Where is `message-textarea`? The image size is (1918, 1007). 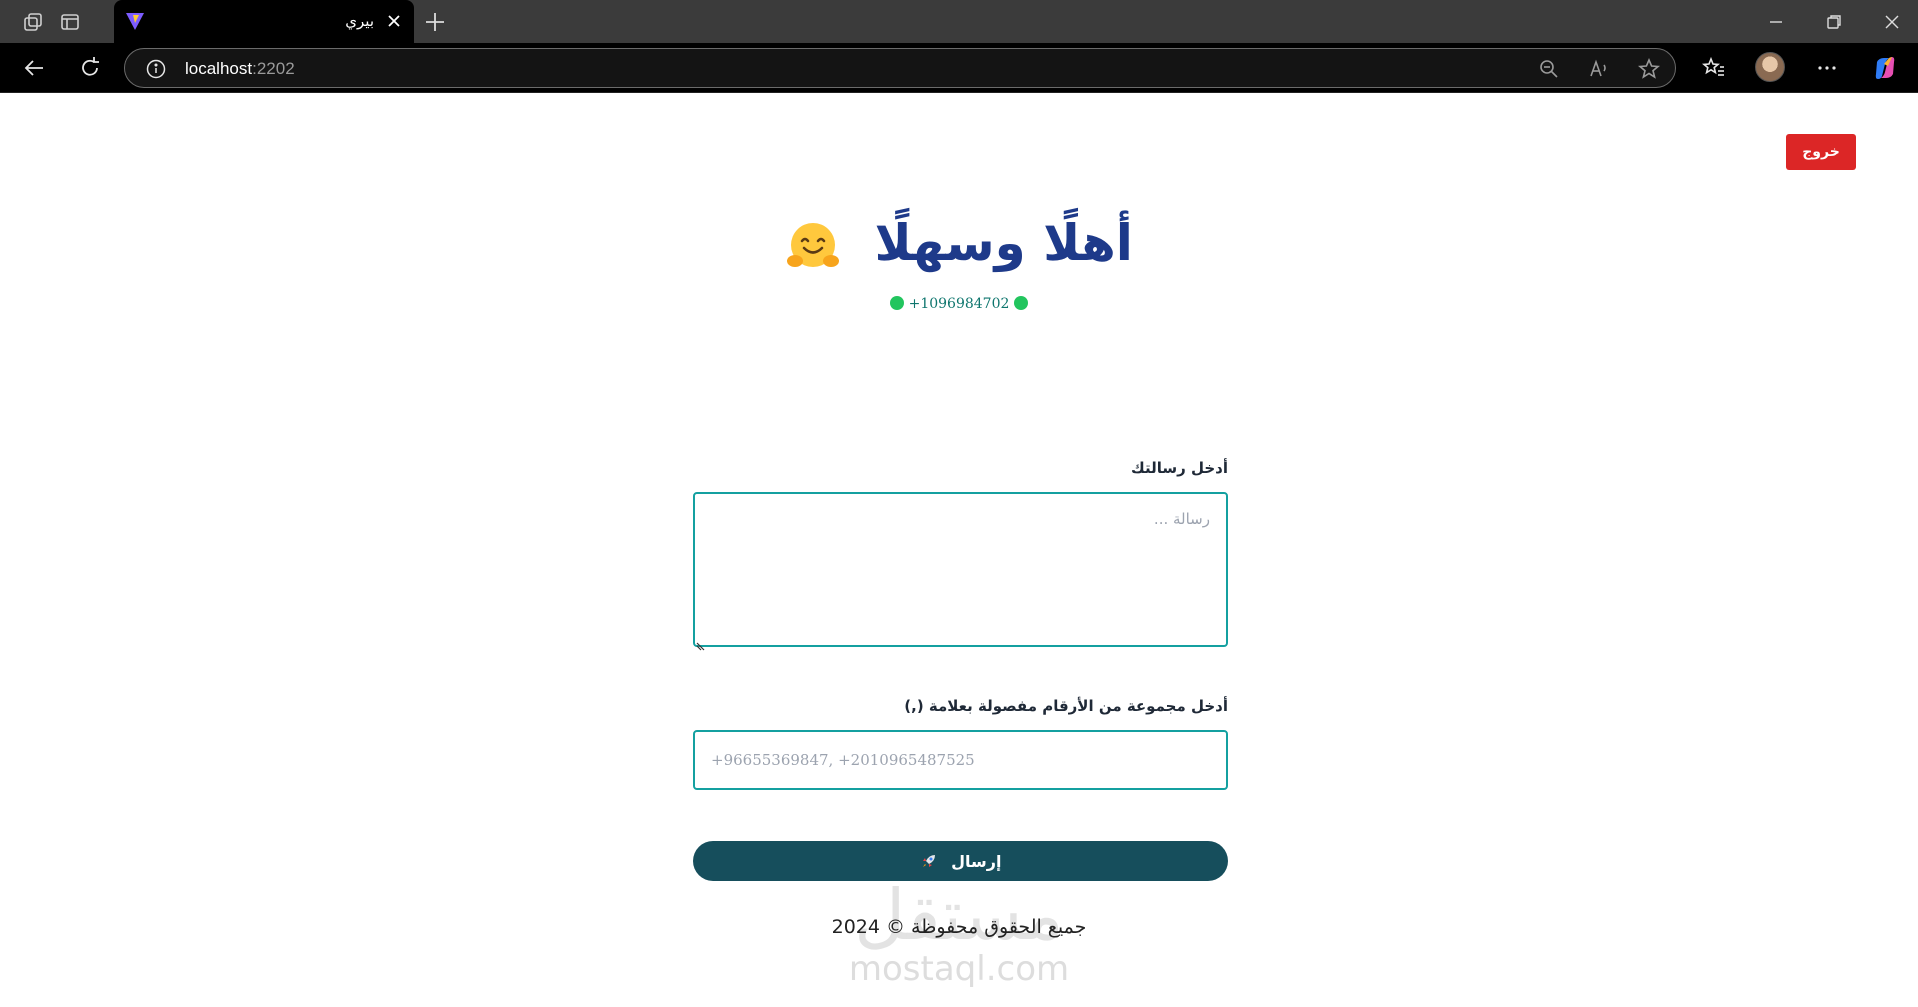
message-textarea is located at coordinates (960, 569).